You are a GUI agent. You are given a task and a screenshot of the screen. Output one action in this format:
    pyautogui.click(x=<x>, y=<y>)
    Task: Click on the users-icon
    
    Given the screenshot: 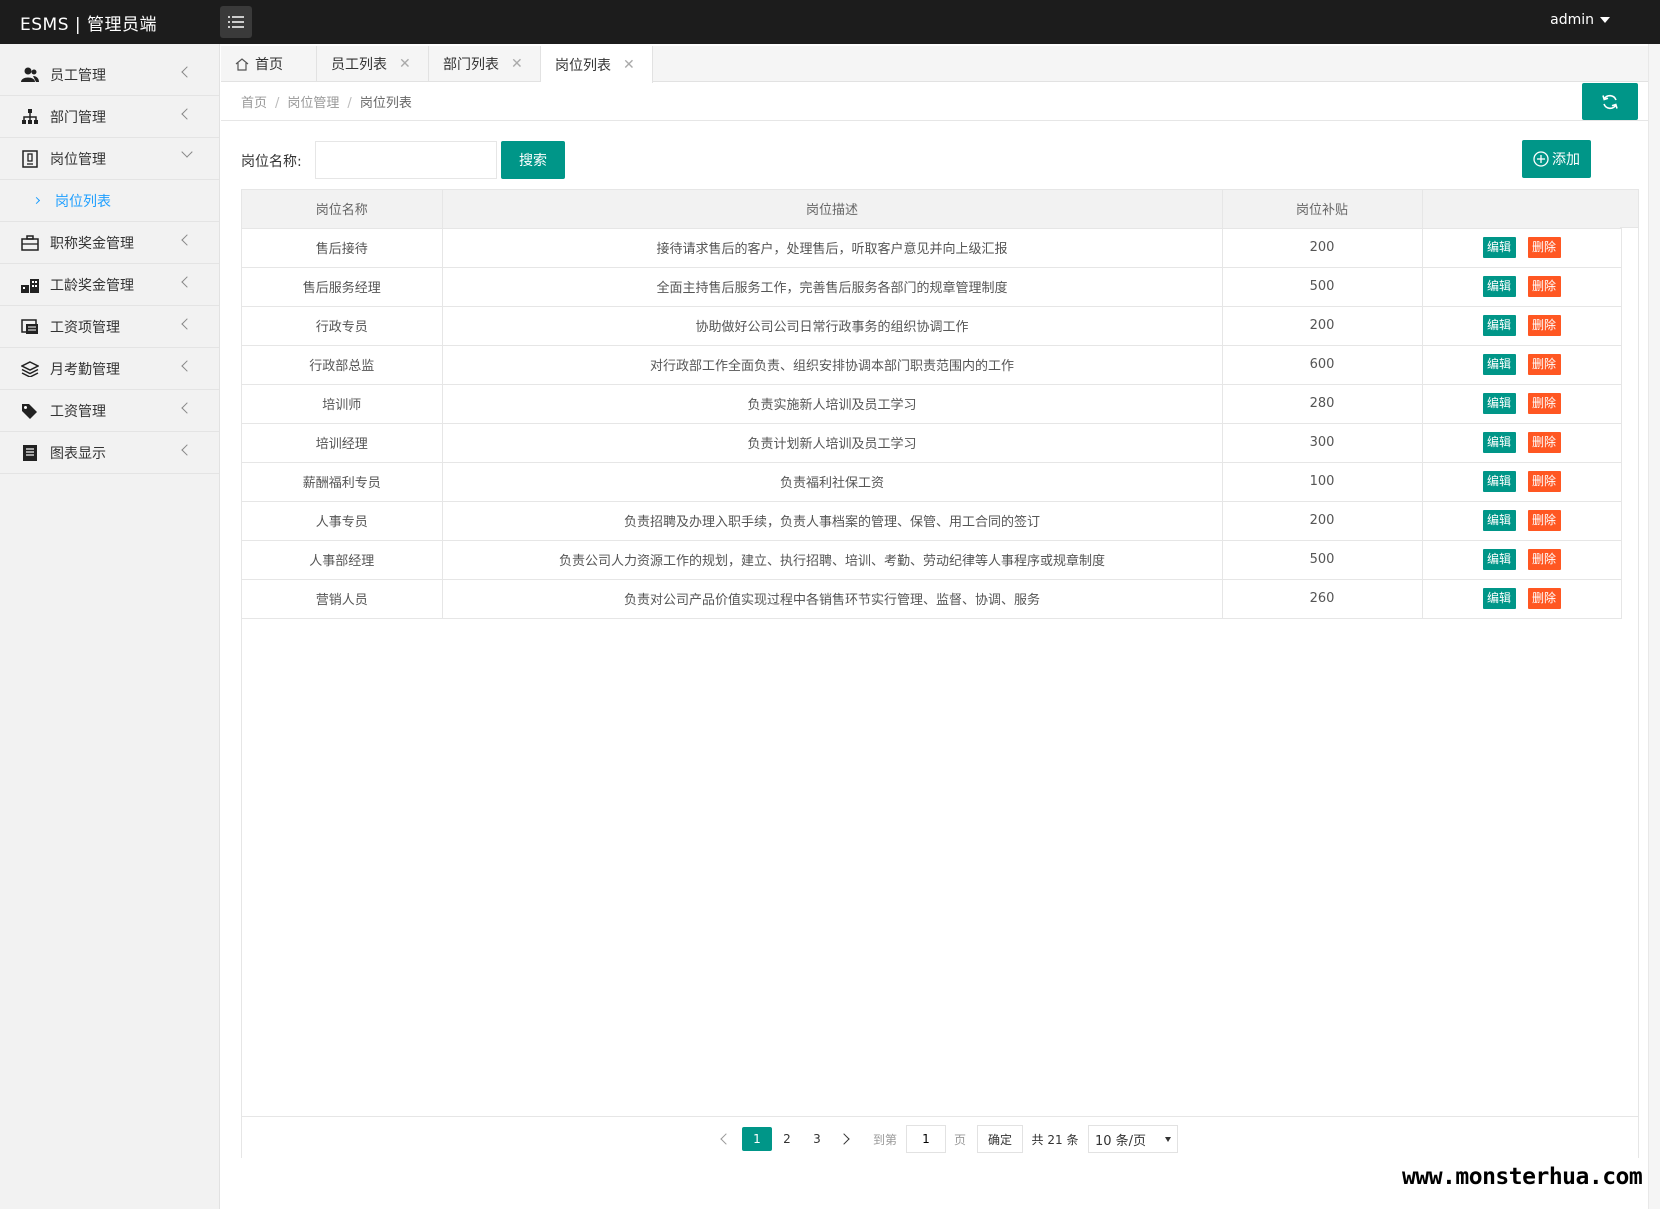 What is the action you would take?
    pyautogui.click(x=30, y=75)
    